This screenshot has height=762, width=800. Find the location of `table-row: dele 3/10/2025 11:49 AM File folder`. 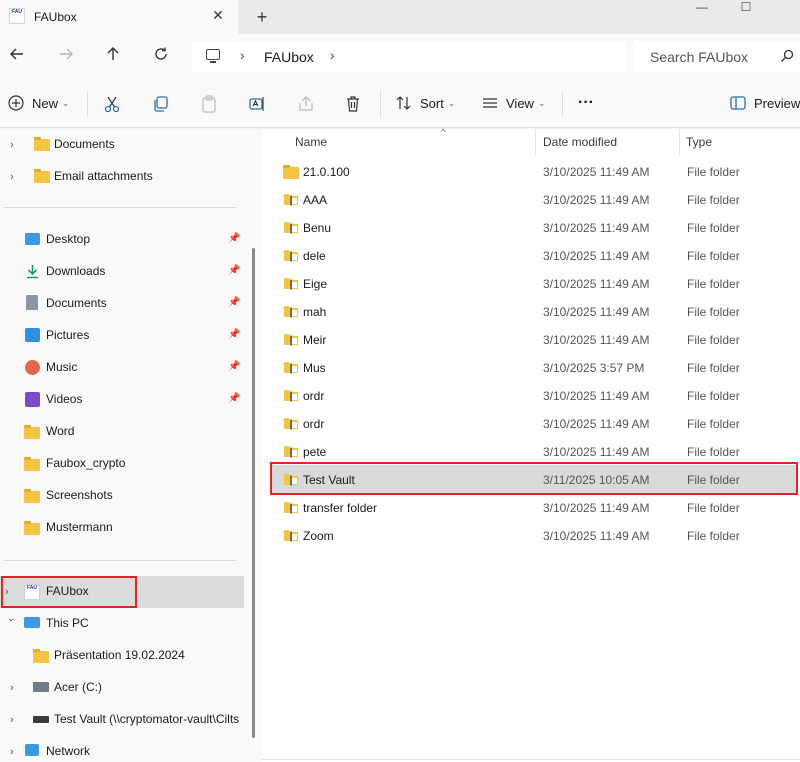

table-row: dele 3/10/2025 11:49 AM File folder is located at coordinates (533, 255).